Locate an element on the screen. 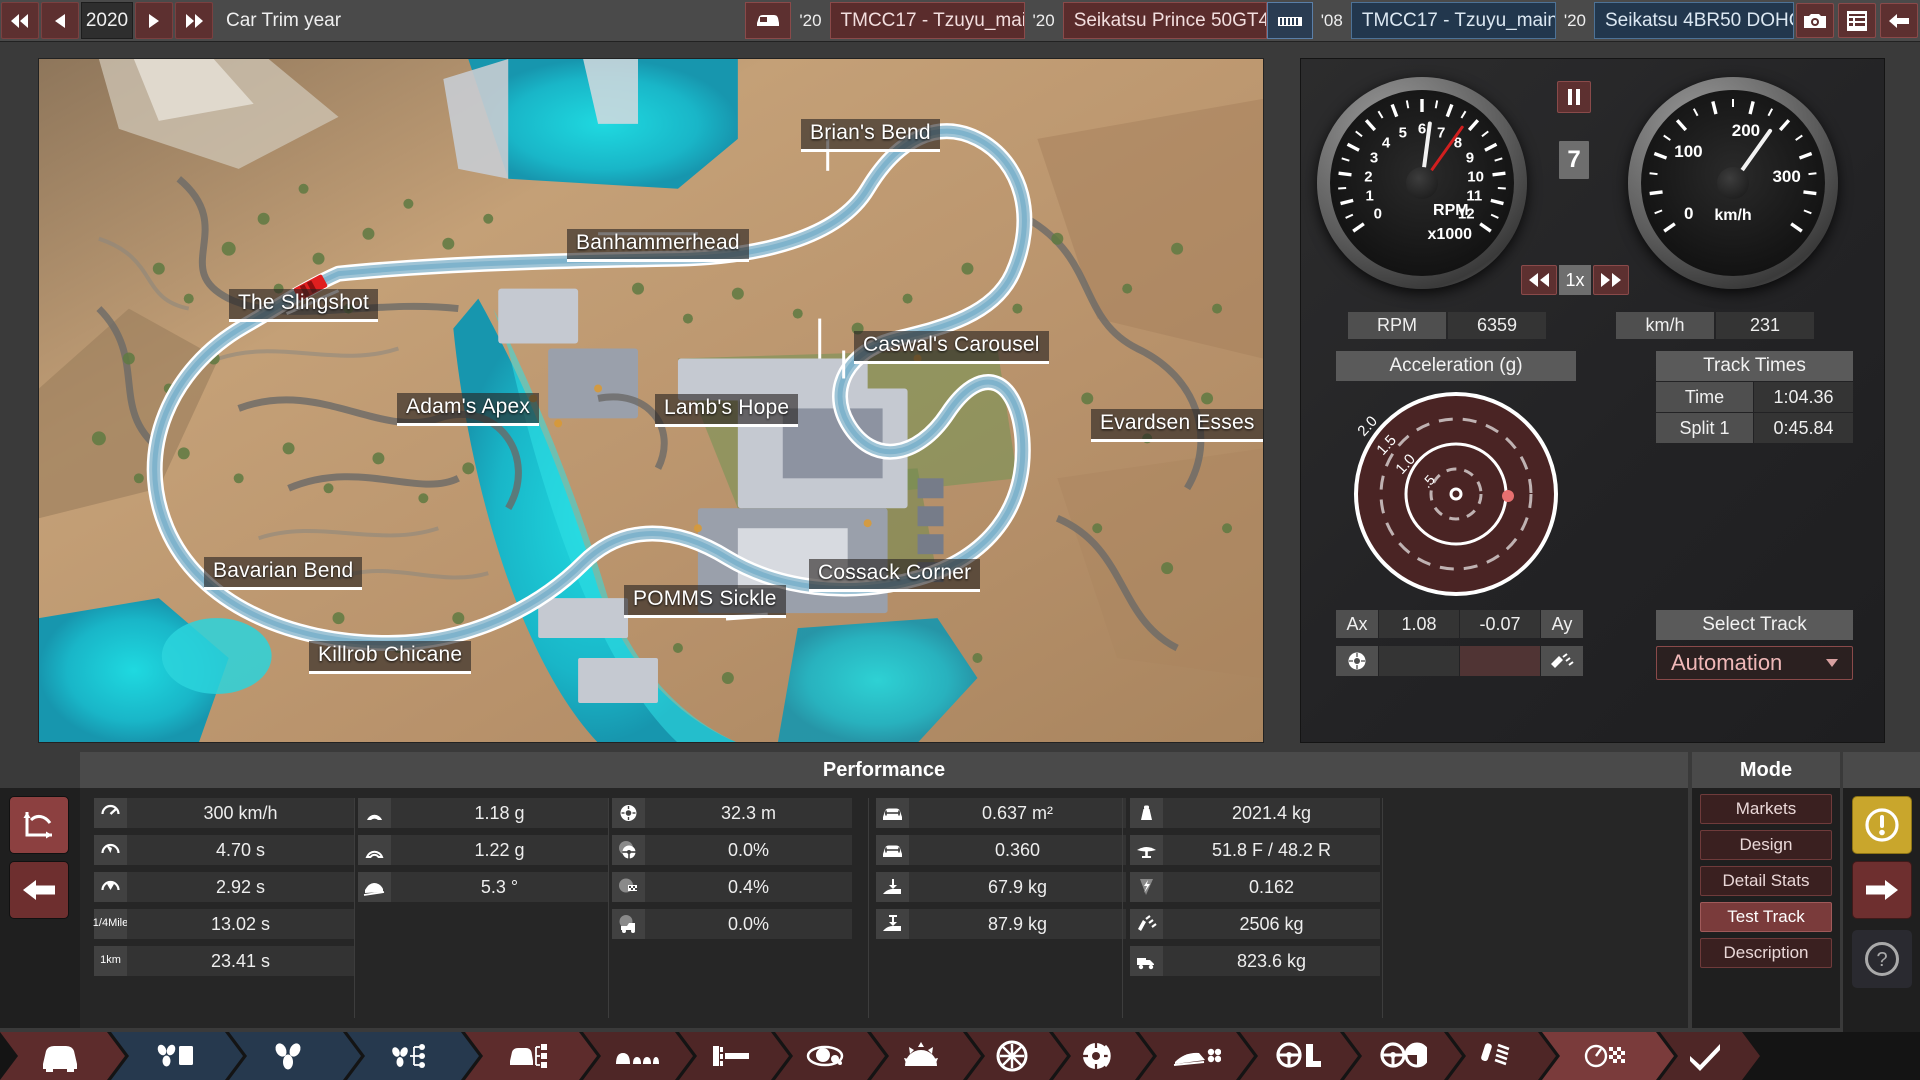 The width and height of the screenshot is (1920, 1080). screenshot-button is located at coordinates (1815, 20).